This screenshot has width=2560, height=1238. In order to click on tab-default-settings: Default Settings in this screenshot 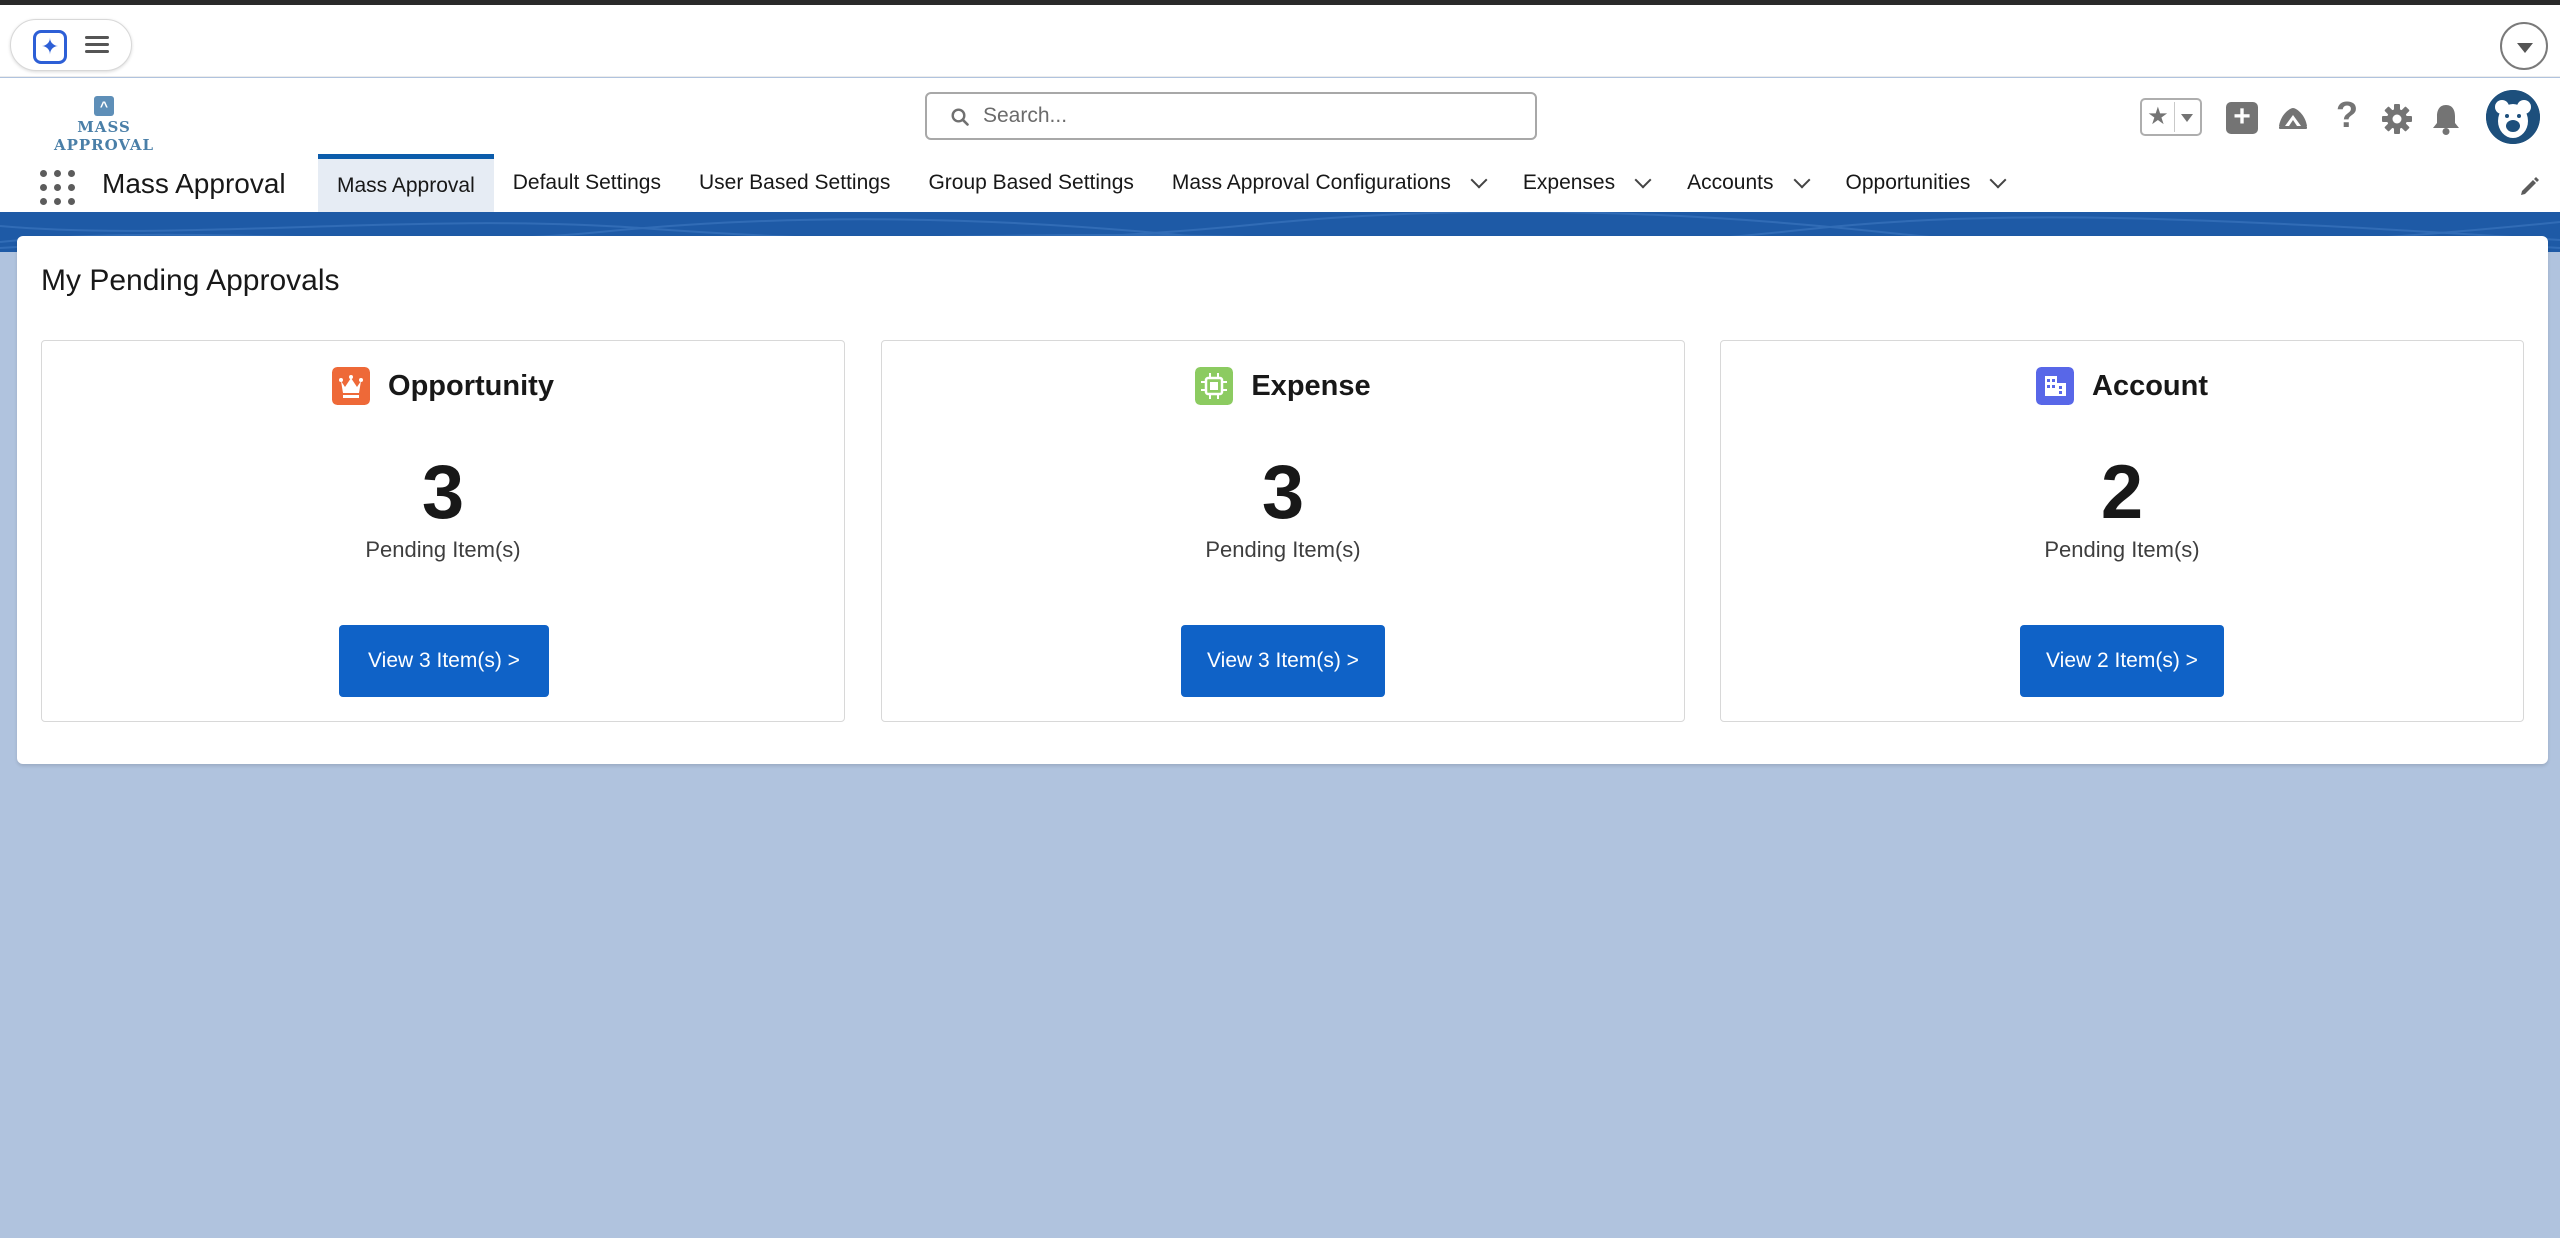, I will do `click(587, 183)`.